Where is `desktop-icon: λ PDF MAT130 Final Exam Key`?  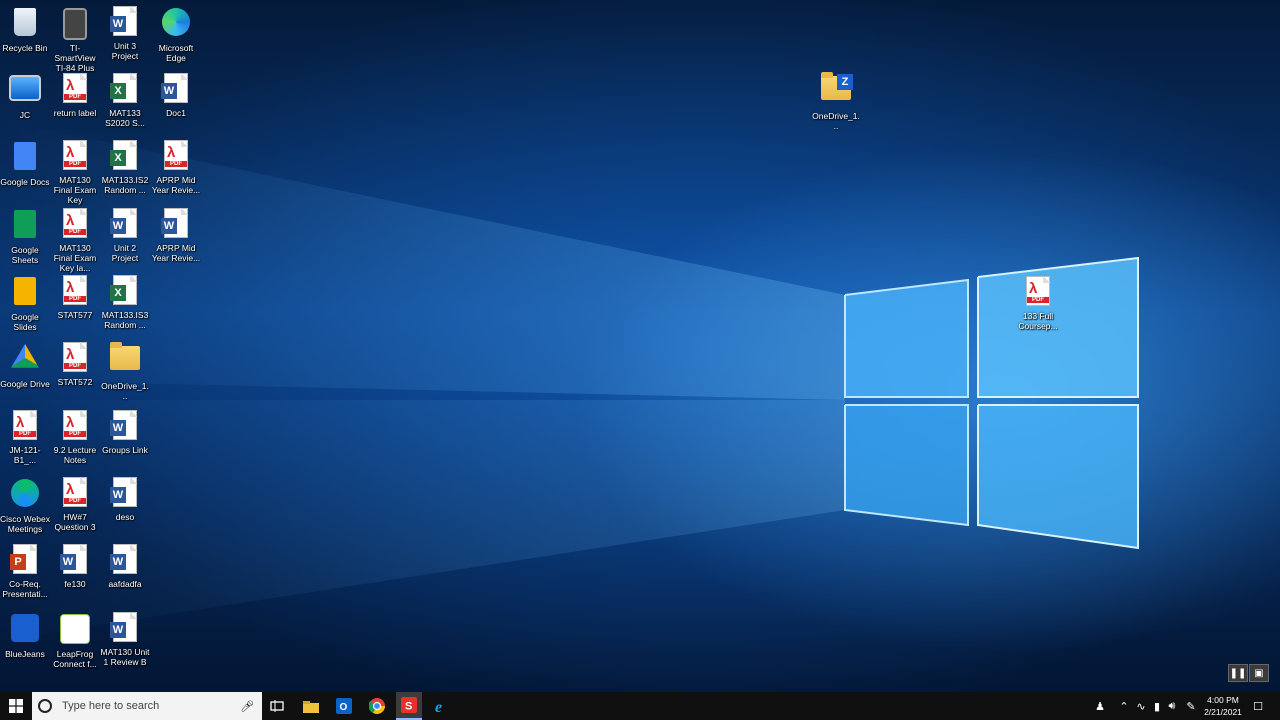
desktop-icon: λ PDF MAT130 Final Exam Key is located at coordinates (75, 172).